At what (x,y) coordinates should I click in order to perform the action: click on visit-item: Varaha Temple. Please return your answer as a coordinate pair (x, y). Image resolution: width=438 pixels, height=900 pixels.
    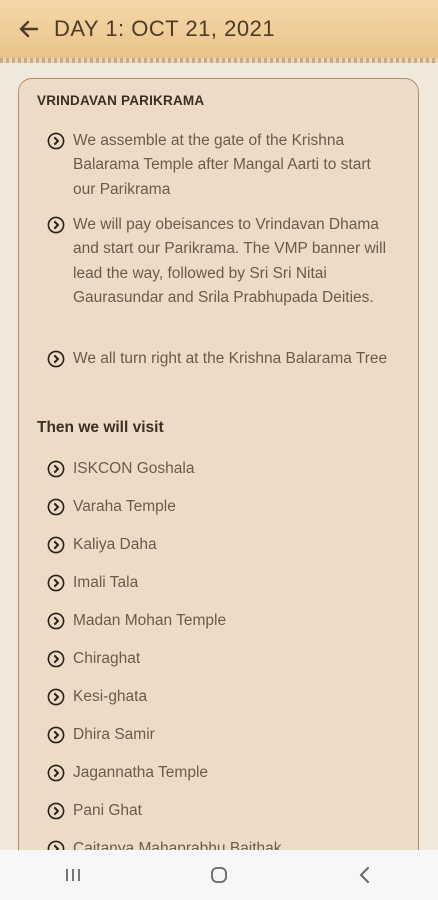
    Looking at the image, I should click on (222, 507).